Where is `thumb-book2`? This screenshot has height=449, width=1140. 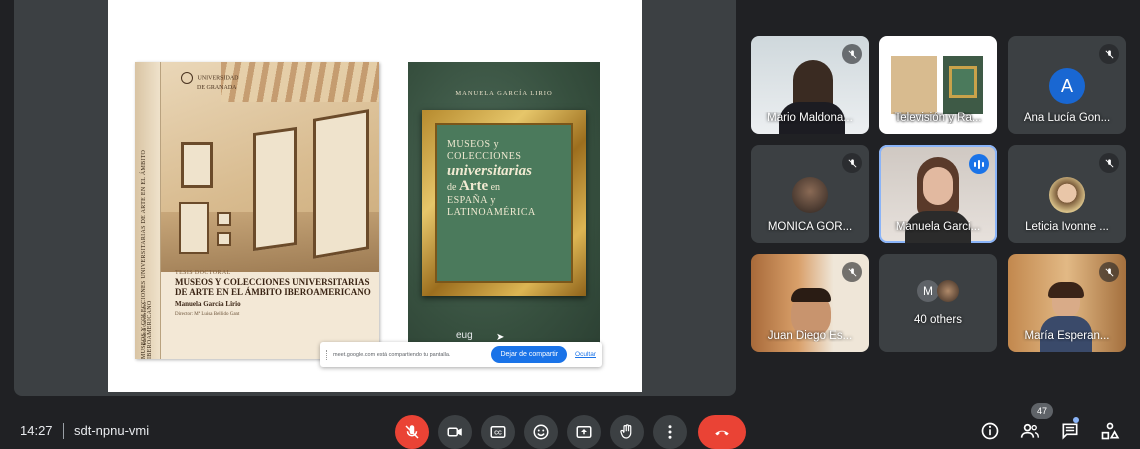 thumb-book2 is located at coordinates (963, 85).